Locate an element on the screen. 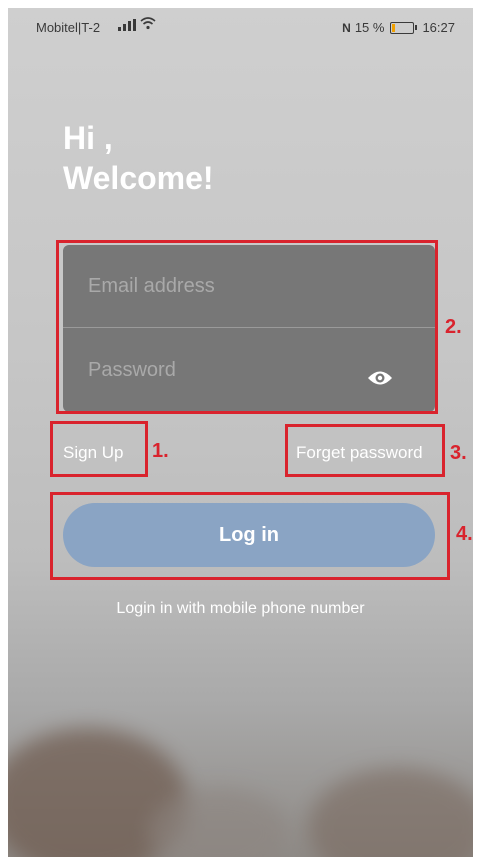 The width and height of the screenshot is (480, 857). annotation-box-login is located at coordinates (250, 536).